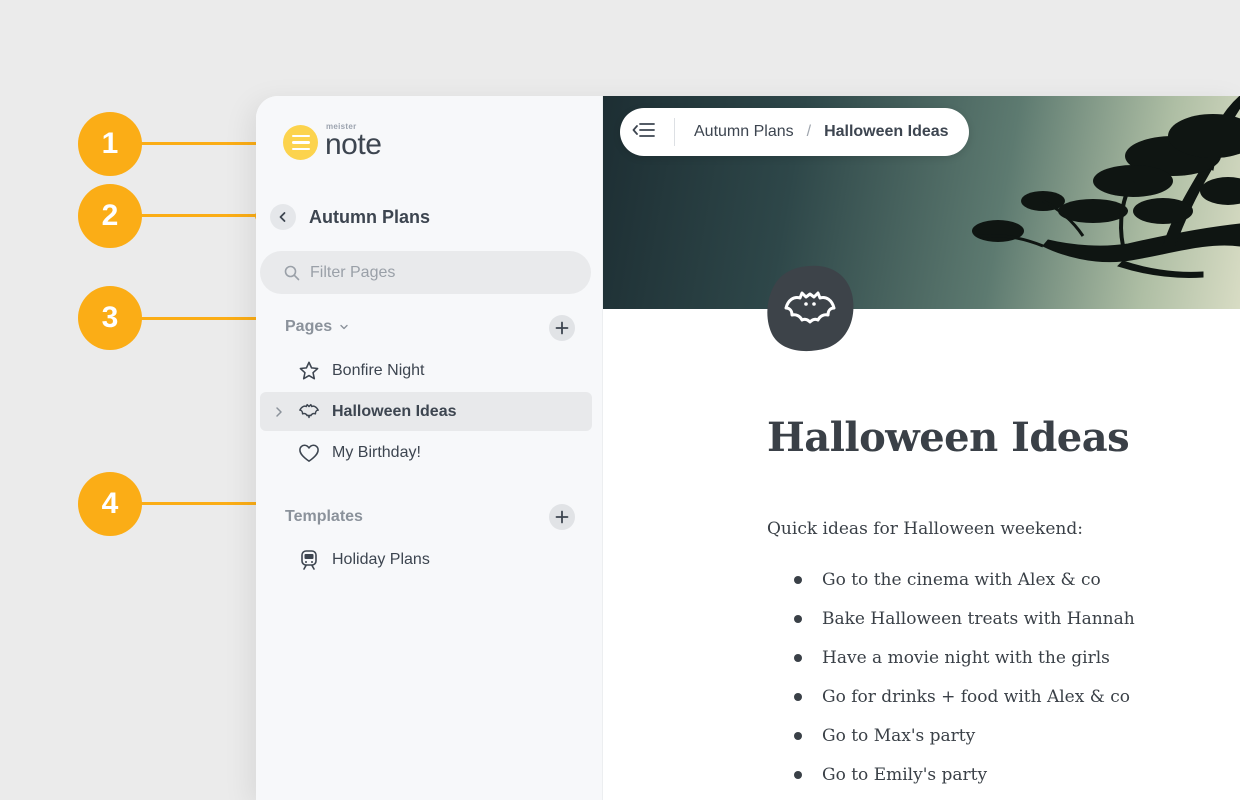  Describe the element at coordinates (309, 371) in the screenshot. I see `star-icon` at that location.